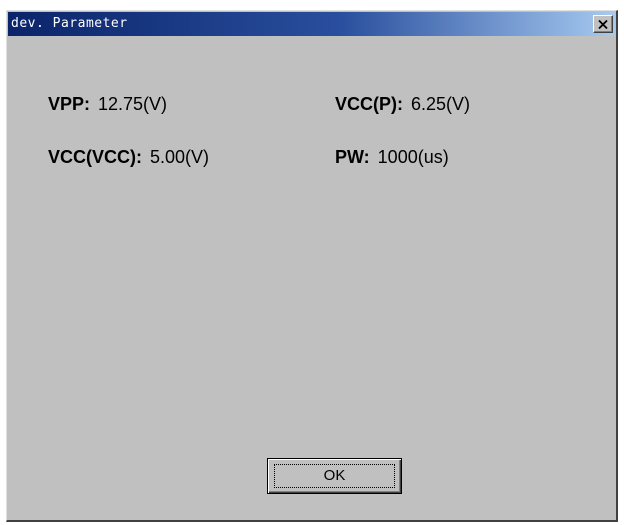  What do you see at coordinates (95, 157) in the screenshot?
I see `param-vcc-vcc-label: VCC(VCC):` at bounding box center [95, 157].